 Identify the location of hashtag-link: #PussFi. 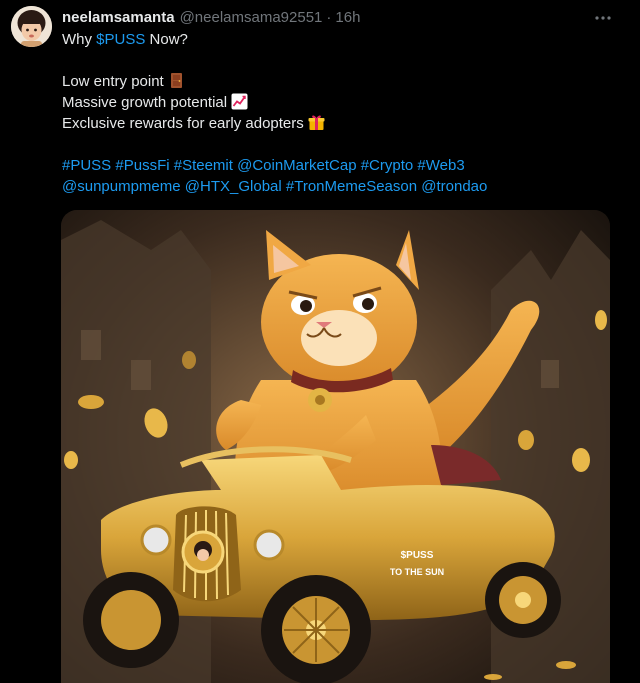
(142, 165).